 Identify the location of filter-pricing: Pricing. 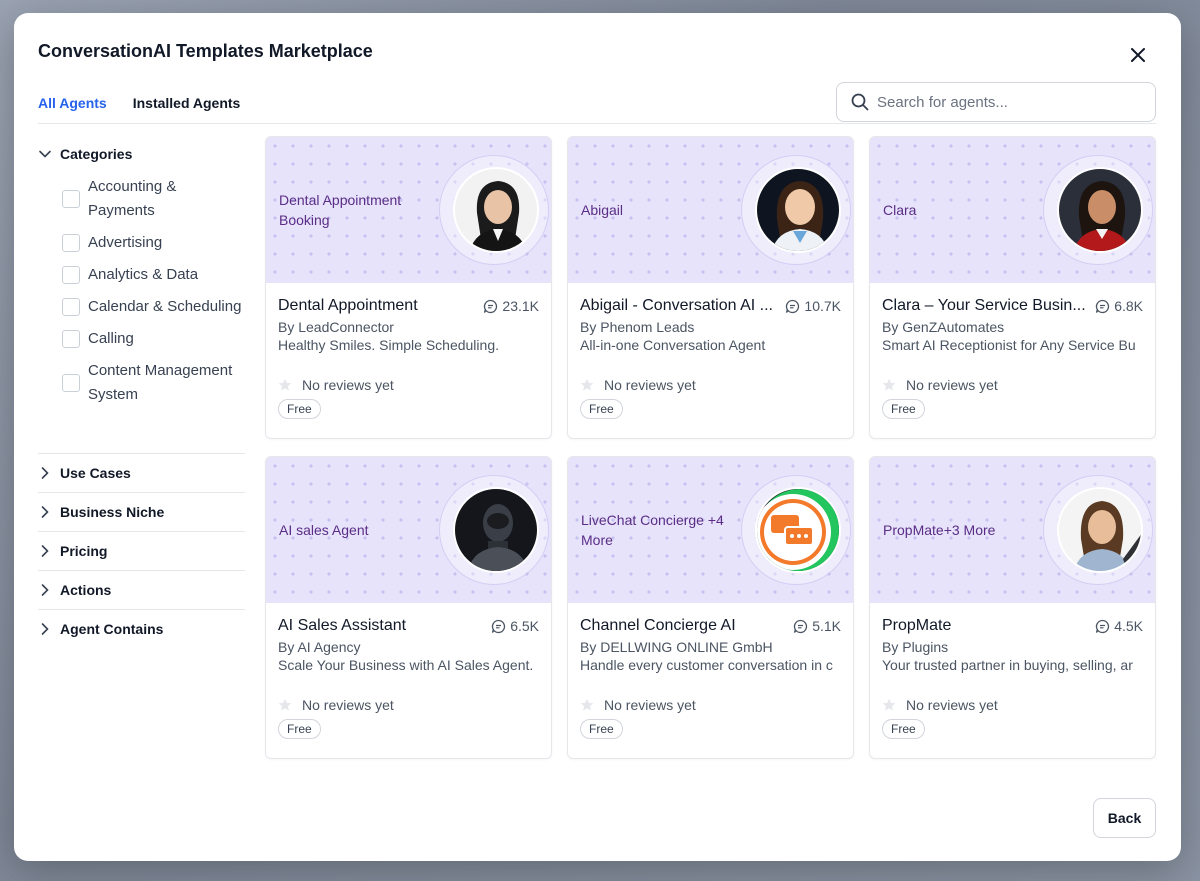
(141, 550).